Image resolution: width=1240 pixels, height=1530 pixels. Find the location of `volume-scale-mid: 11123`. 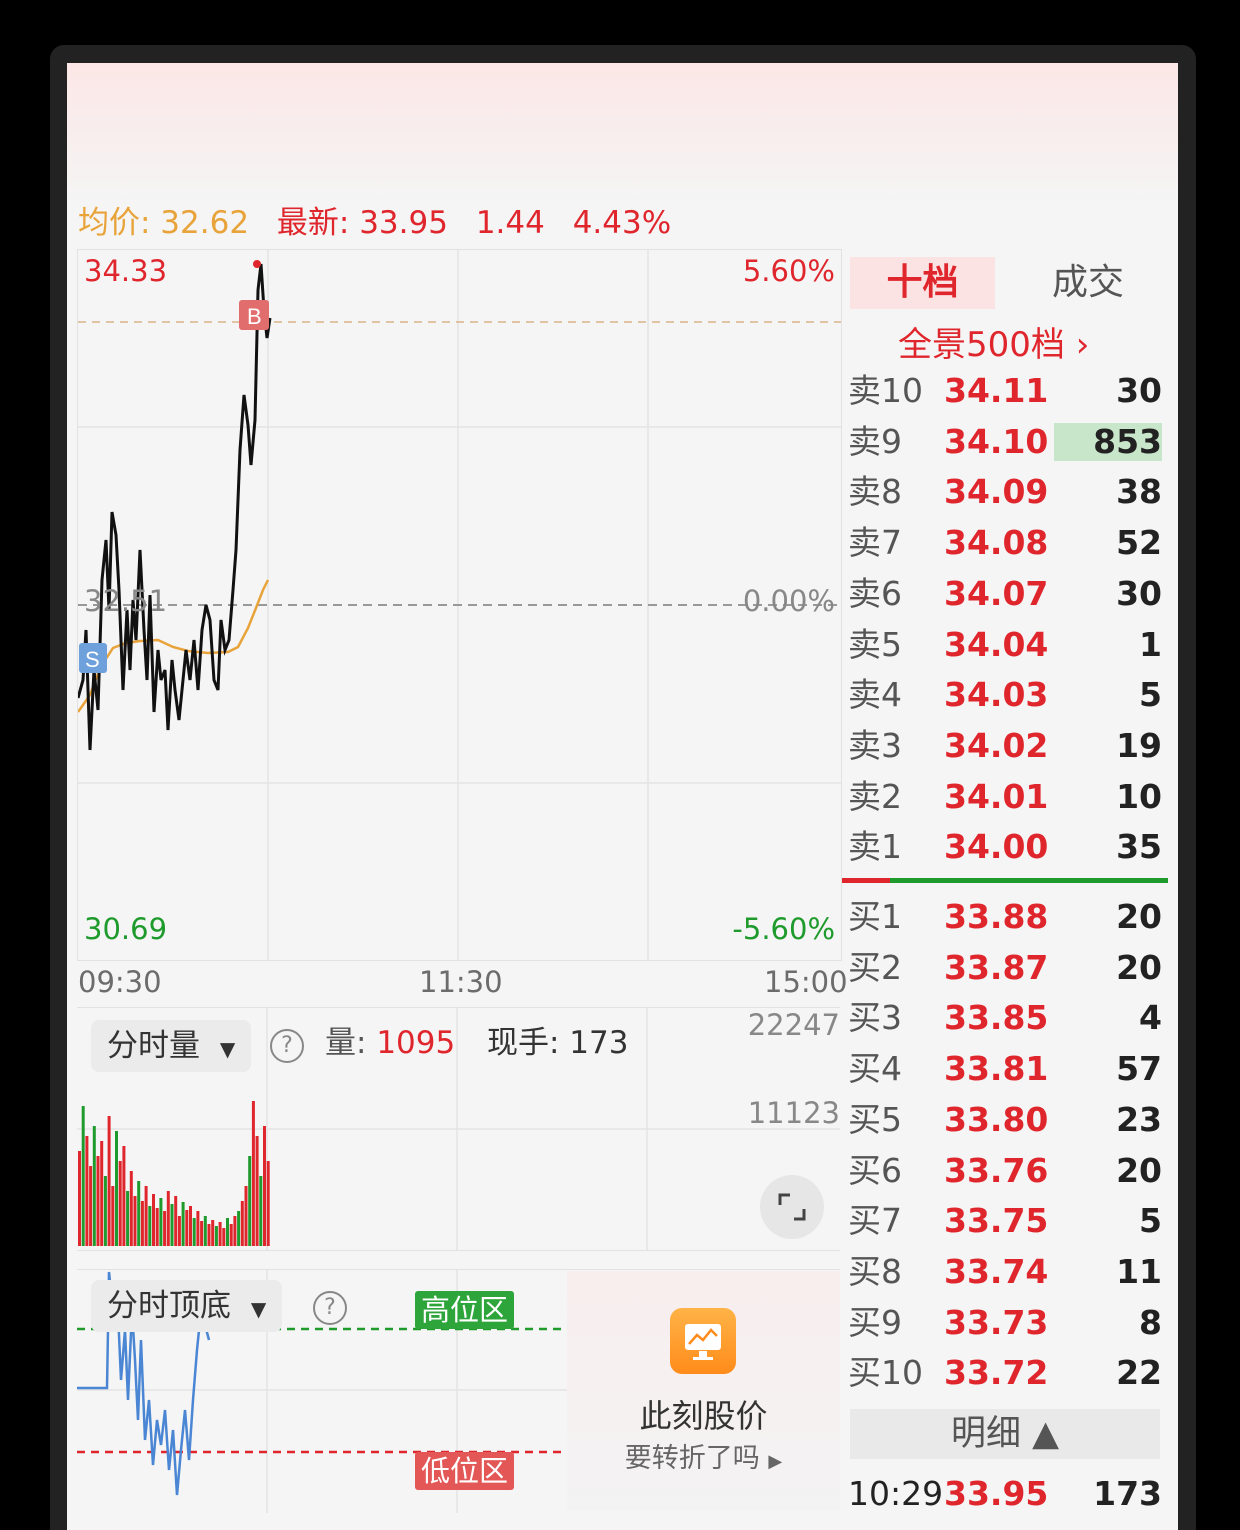

volume-scale-mid: 11123 is located at coordinates (793, 1113).